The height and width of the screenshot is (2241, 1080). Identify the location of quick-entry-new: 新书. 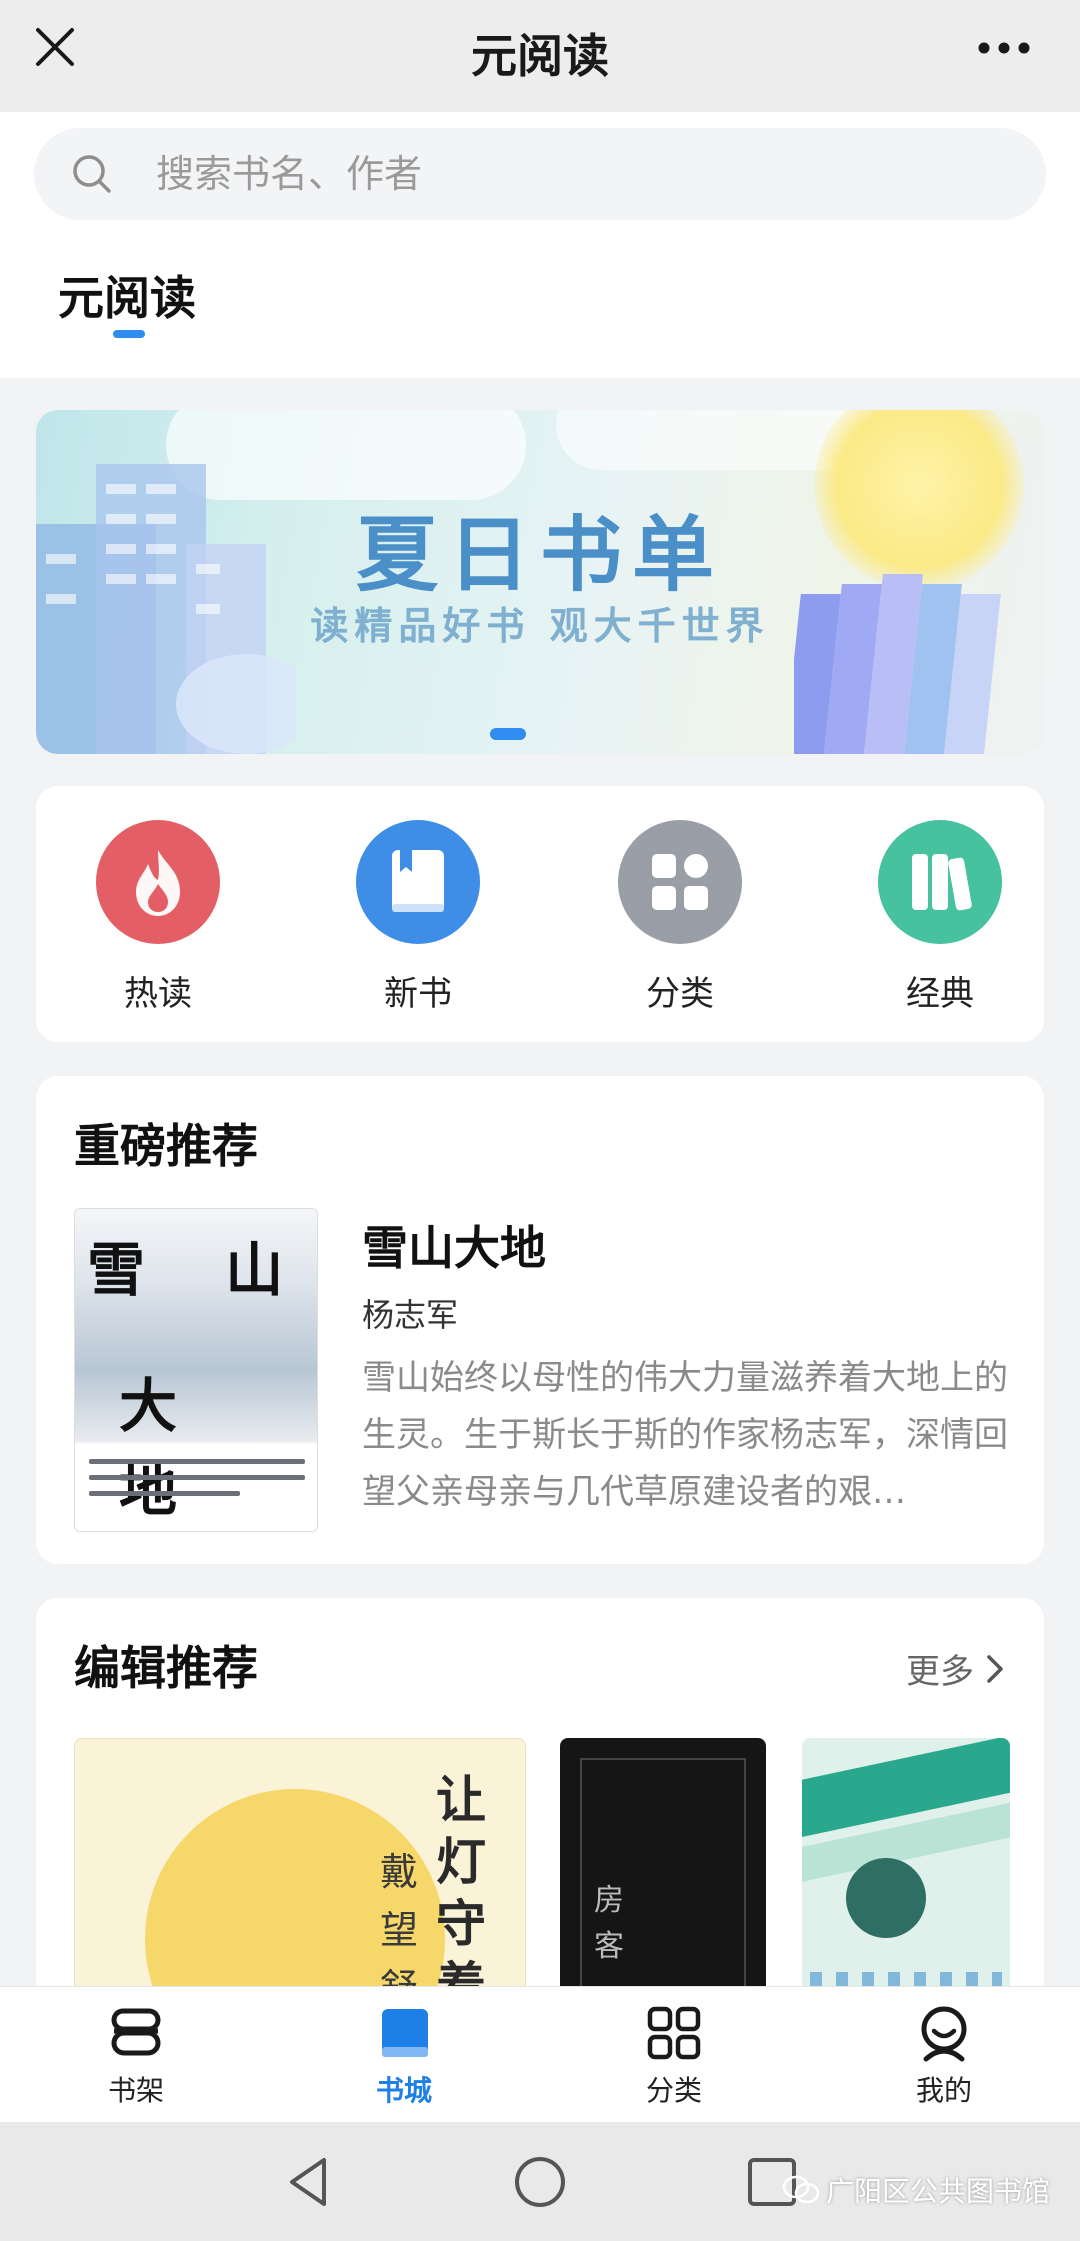
(418, 917).